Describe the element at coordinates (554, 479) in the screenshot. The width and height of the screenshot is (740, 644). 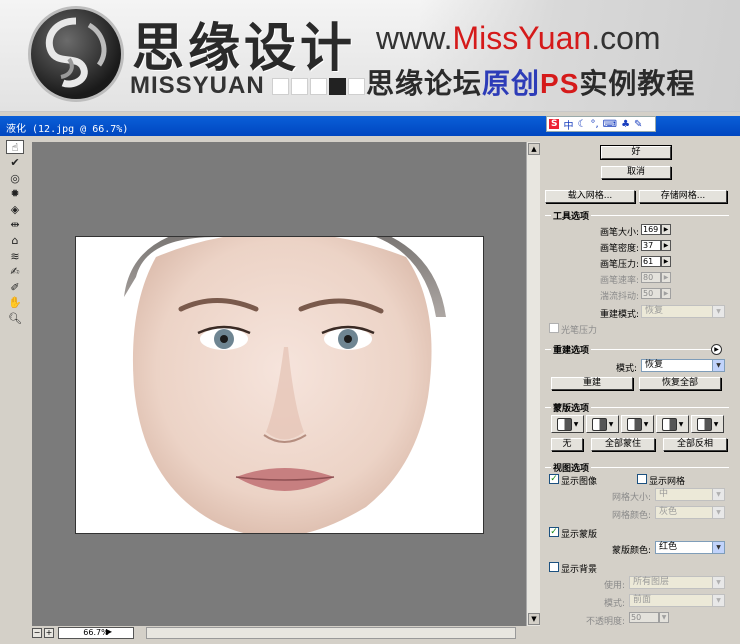
I see `show-image-checkbox: ✓` at that location.